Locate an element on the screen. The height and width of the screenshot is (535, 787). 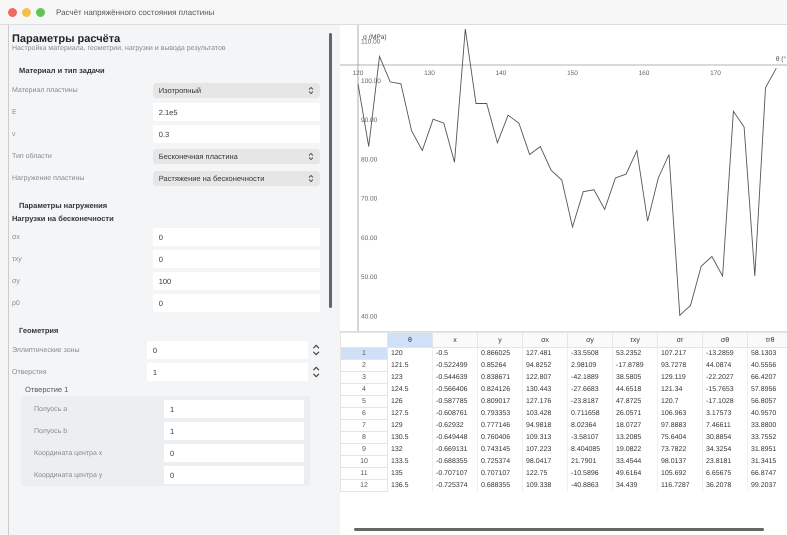
minimize-button is located at coordinates (26, 12).